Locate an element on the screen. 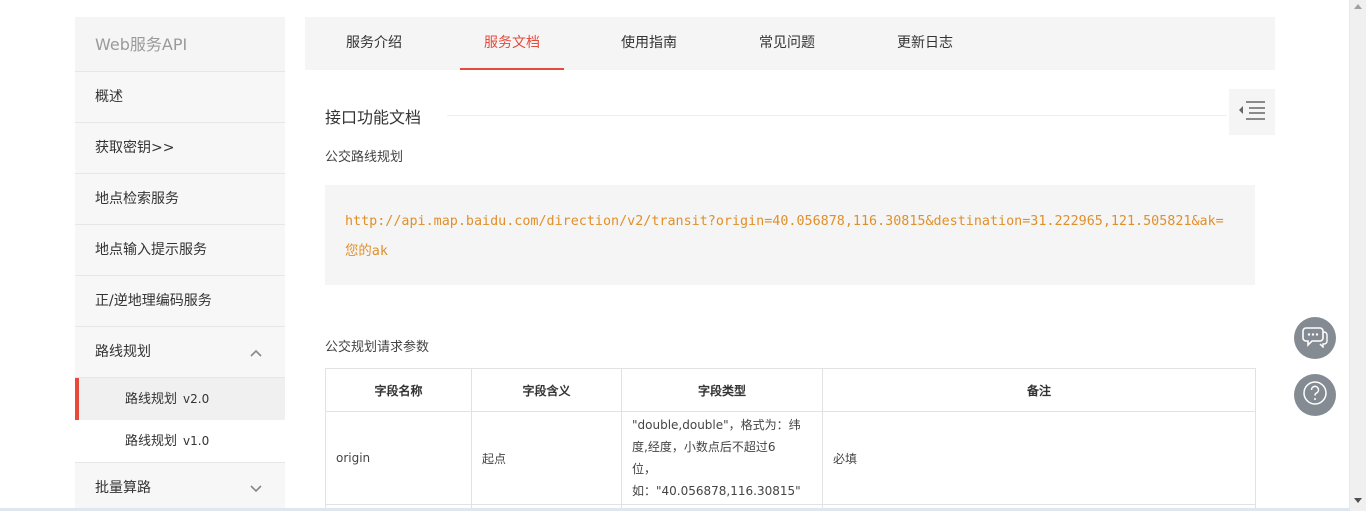  sidebar-item-get-key: 获取密钥>> is located at coordinates (180, 148).